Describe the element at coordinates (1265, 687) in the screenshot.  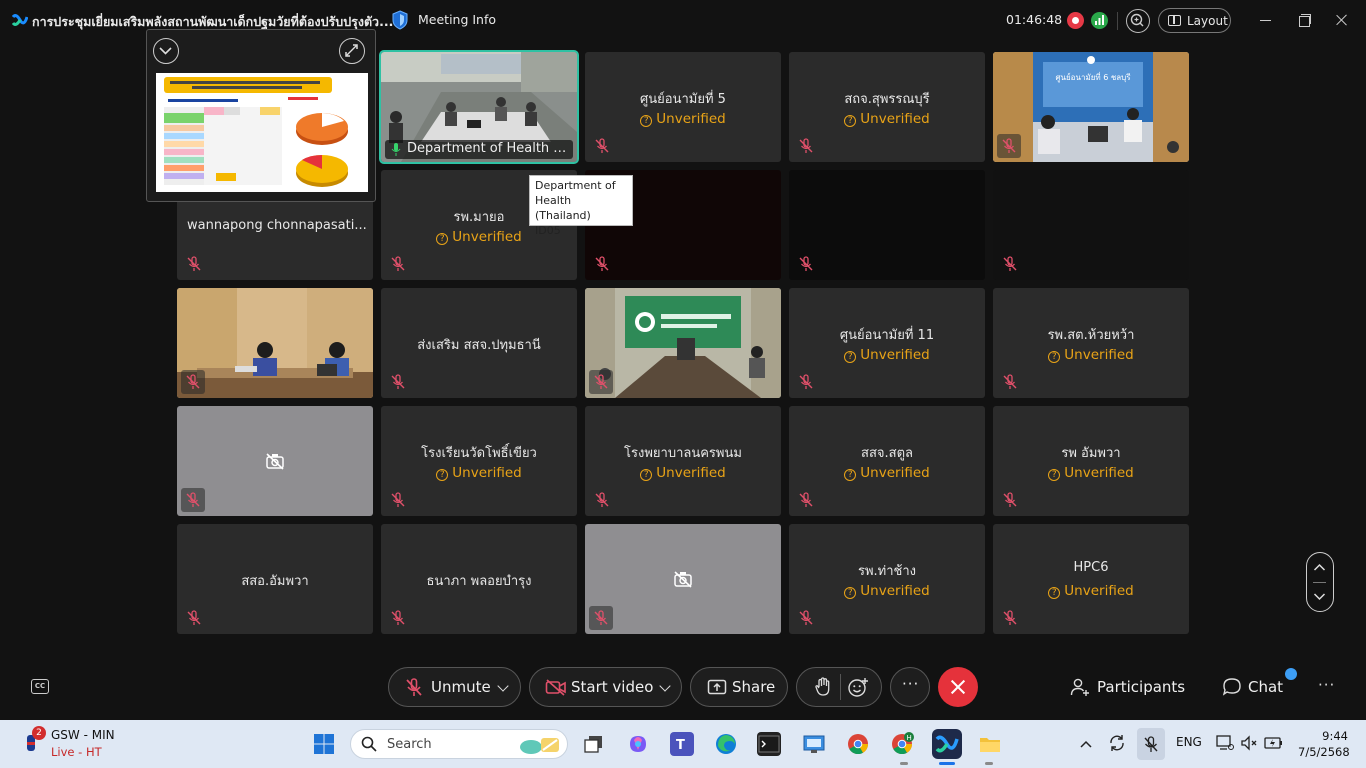
I see `chat-button: Chat` at that location.